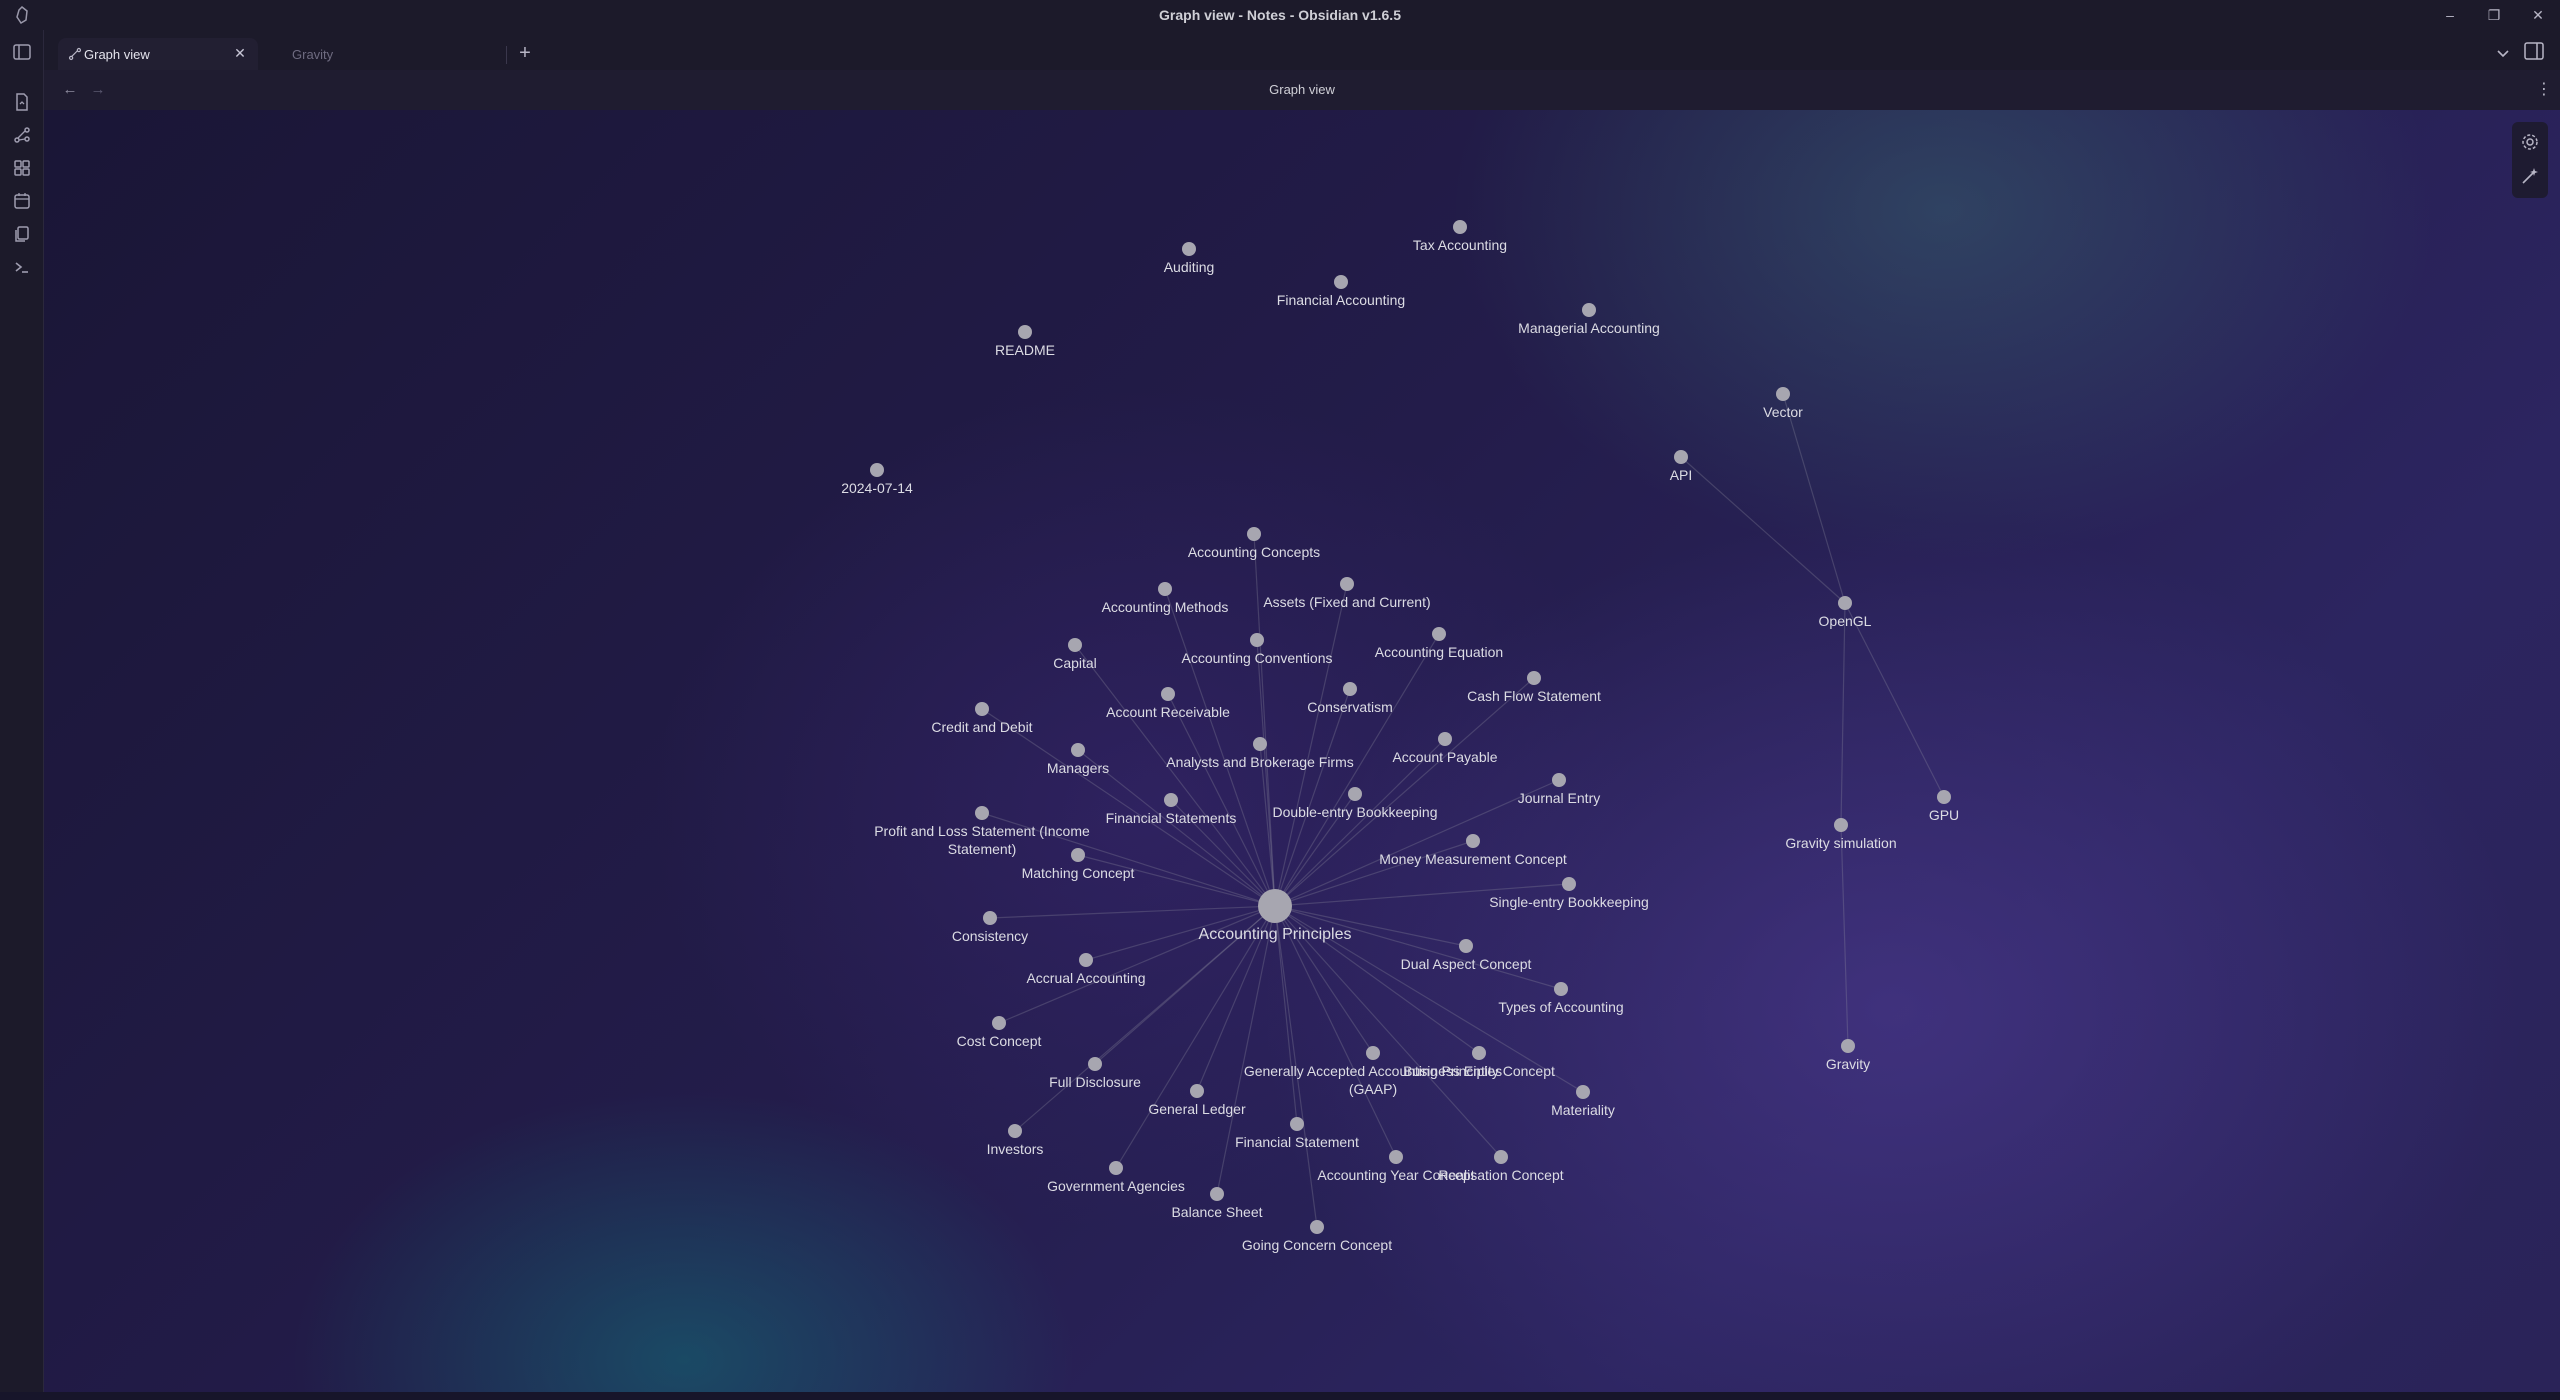 This screenshot has width=2560, height=1400. I want to click on graph-node: Financial Accounting, so click(1341, 291).